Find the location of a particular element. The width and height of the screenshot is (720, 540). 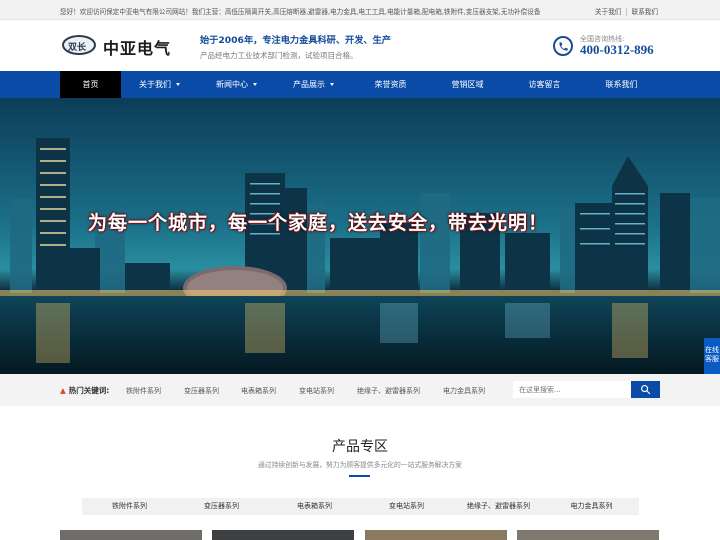

products-subtitle: 通过持续创新与发展，努力为顾客提供多元化的一站式服务解决方案 is located at coordinates (360, 465).